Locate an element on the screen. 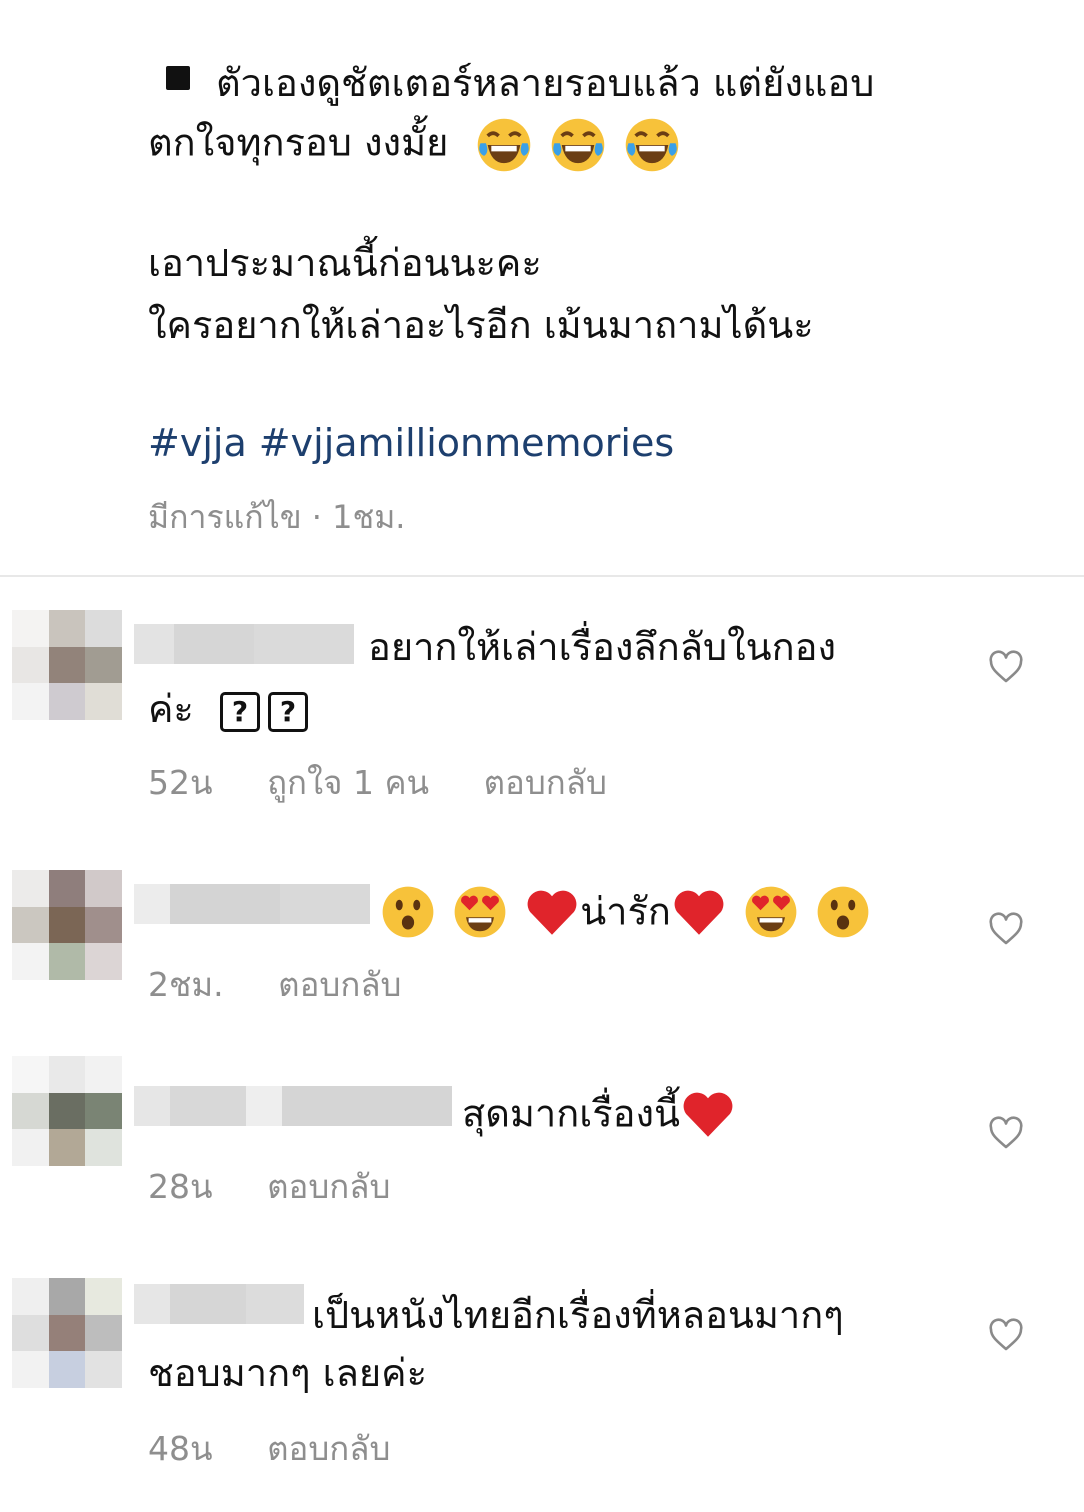  hashtags-link: #vjja #vjjamillionmemories is located at coordinates (411, 443).